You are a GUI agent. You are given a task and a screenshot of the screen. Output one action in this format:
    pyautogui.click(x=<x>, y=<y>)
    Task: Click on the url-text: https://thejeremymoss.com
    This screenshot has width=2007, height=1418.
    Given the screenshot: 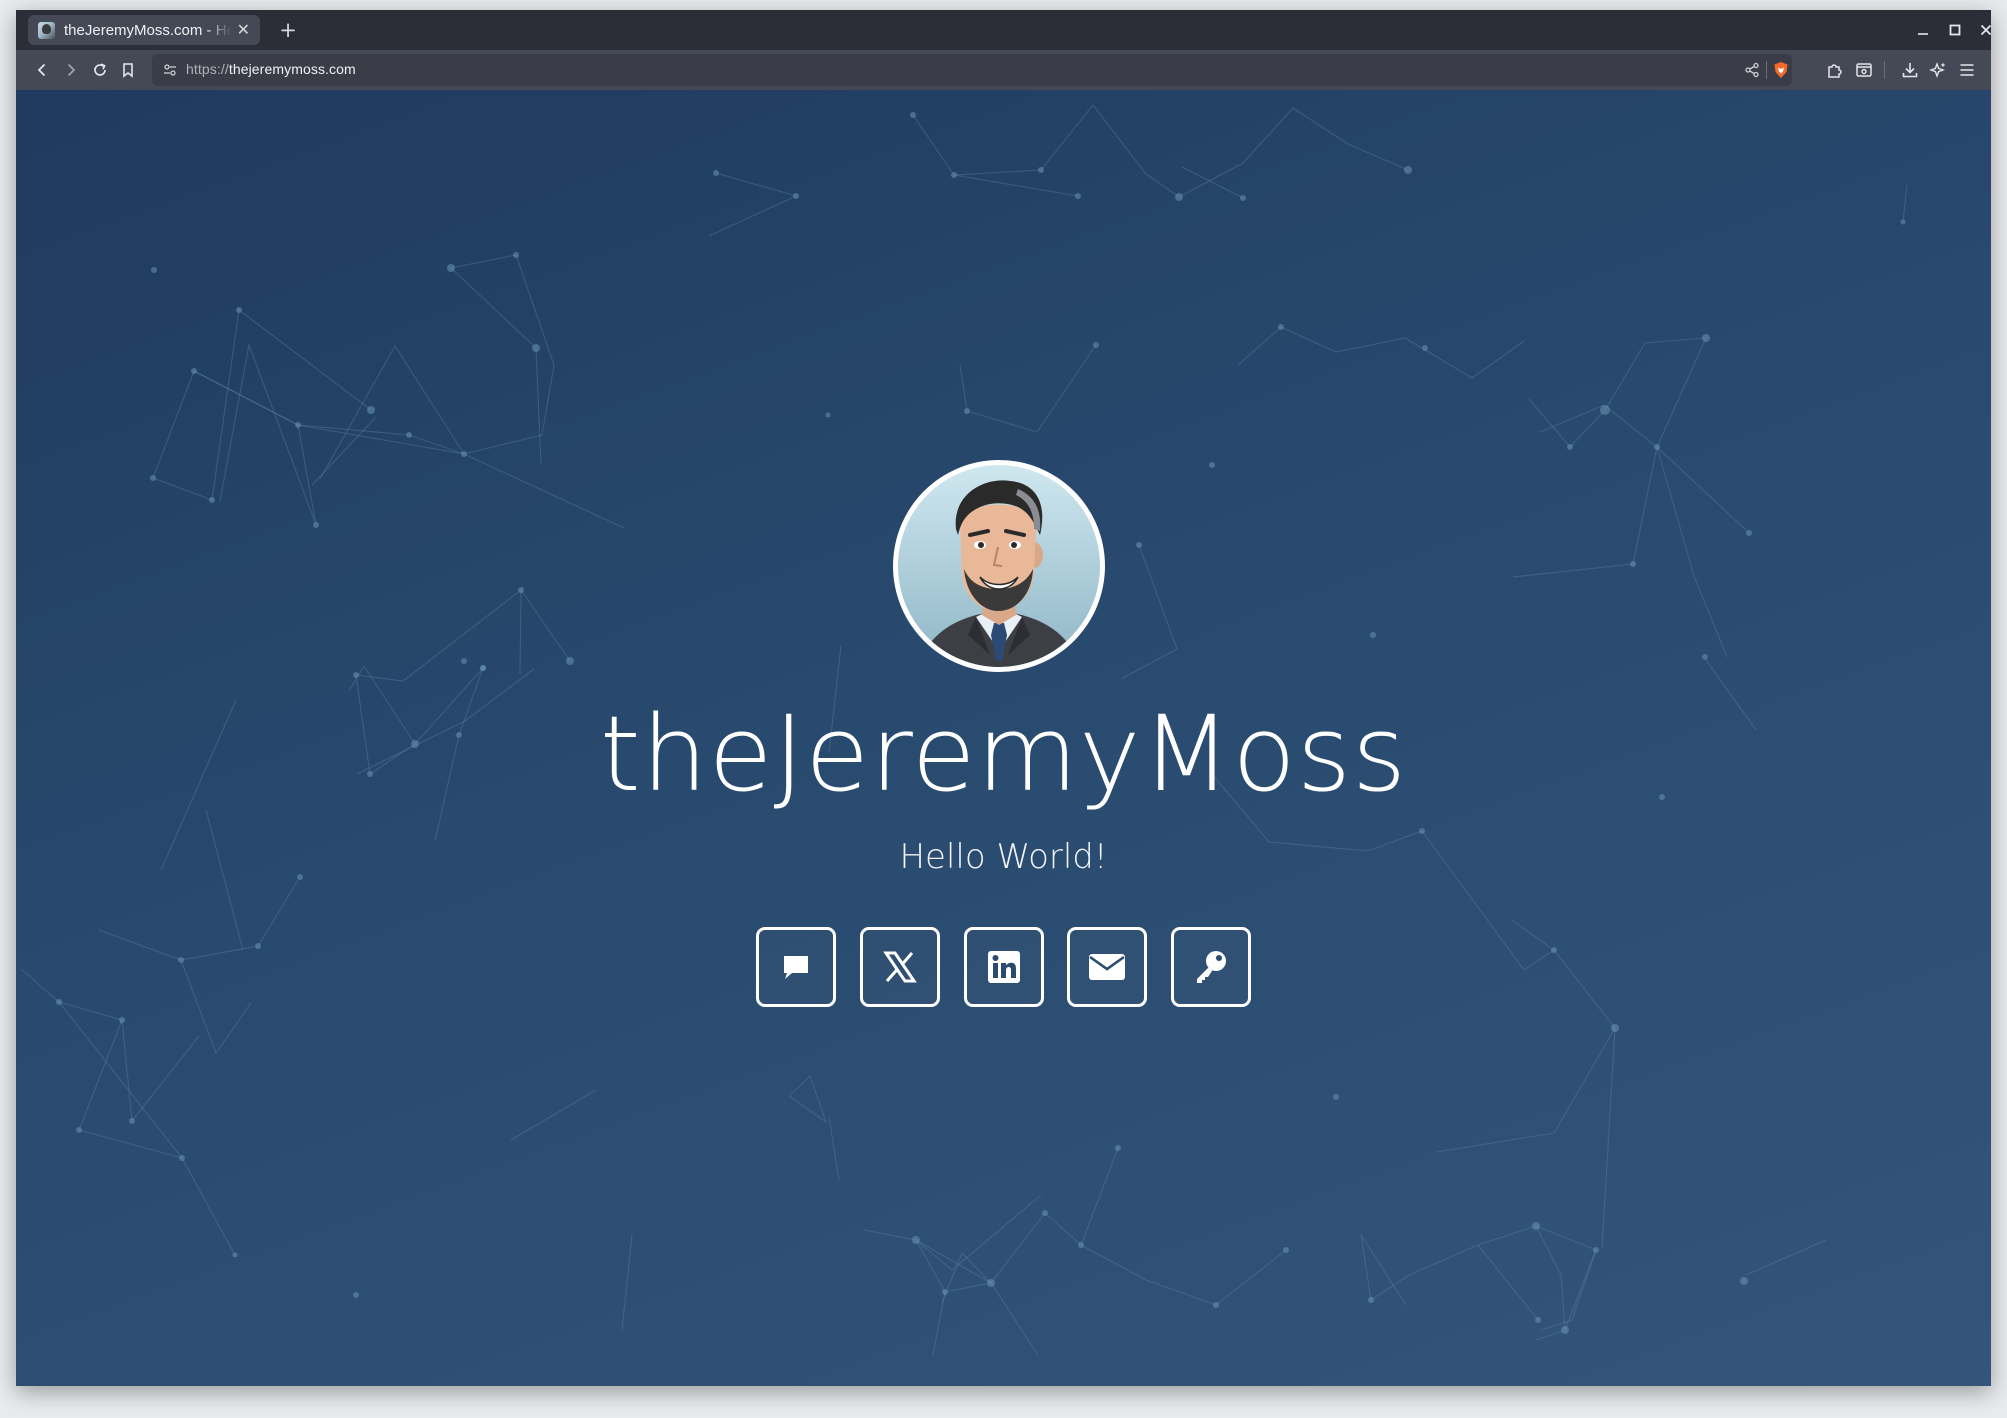 What is the action you would take?
    pyautogui.click(x=271, y=69)
    